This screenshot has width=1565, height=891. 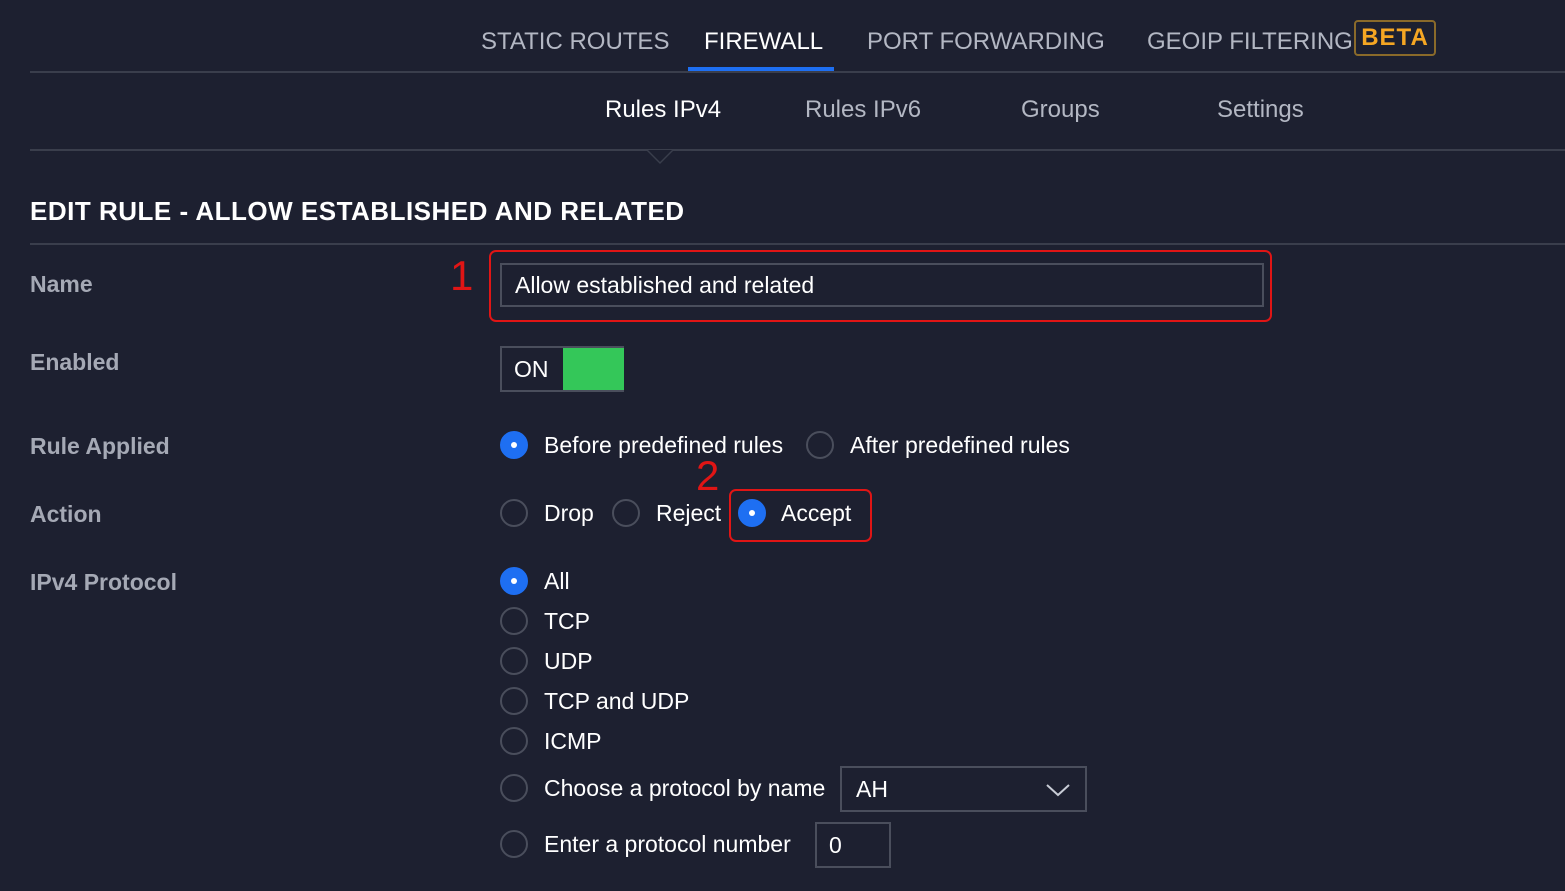 I want to click on name-label: Name, so click(x=61, y=284).